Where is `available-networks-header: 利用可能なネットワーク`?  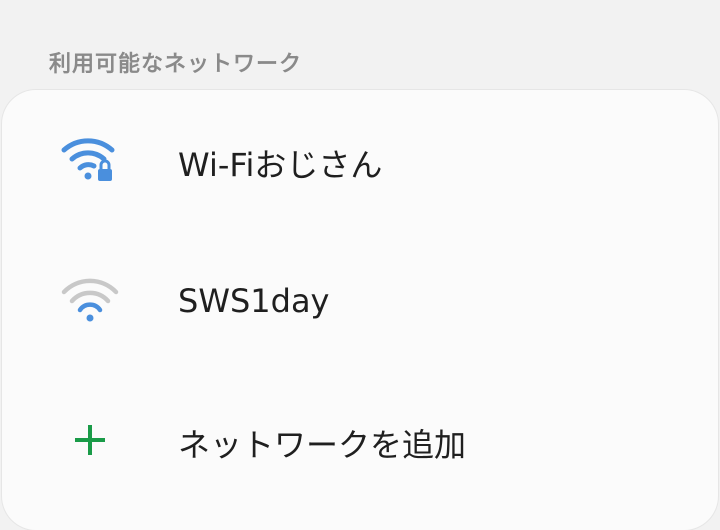
available-networks-header: 利用可能なネットワーク is located at coordinates (176, 64).